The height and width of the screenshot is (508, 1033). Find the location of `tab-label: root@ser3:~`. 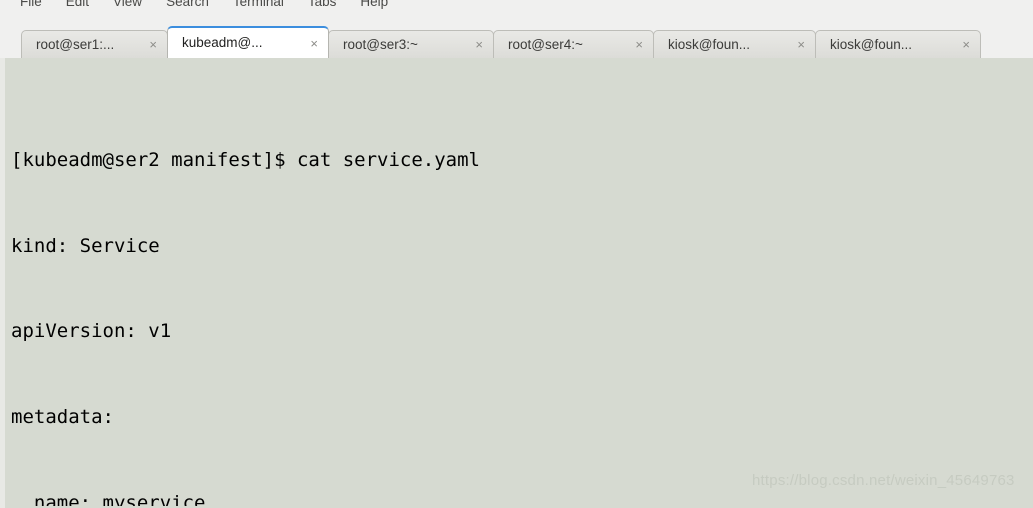

tab-label: root@ser3:~ is located at coordinates (380, 44).